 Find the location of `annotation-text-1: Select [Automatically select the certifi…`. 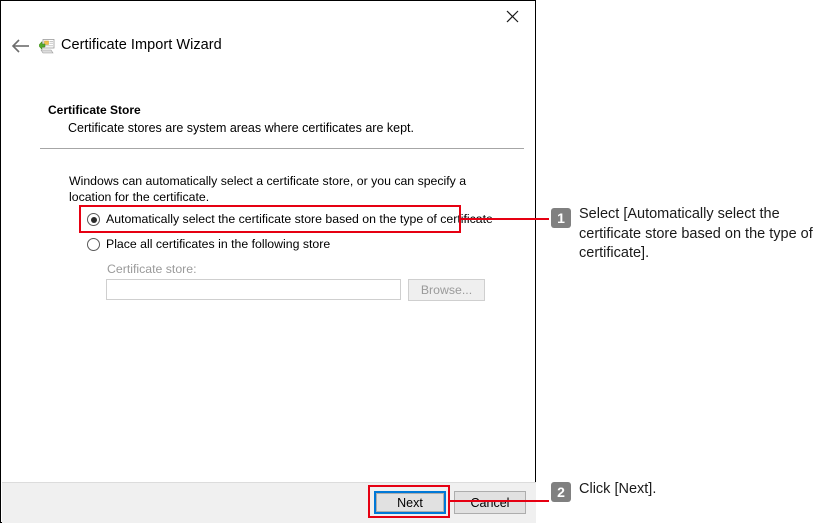

annotation-text-1: Select [Automatically select the certifi… is located at coordinates (696, 233).